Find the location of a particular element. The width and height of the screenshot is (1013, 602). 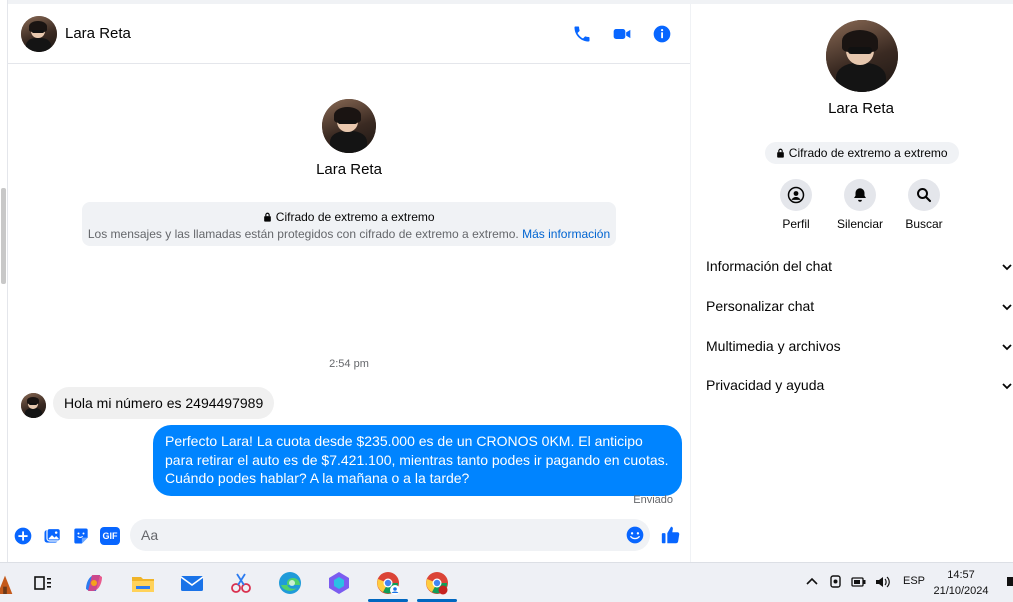

info-contact-name: Lara Reta is located at coordinates (861, 108).